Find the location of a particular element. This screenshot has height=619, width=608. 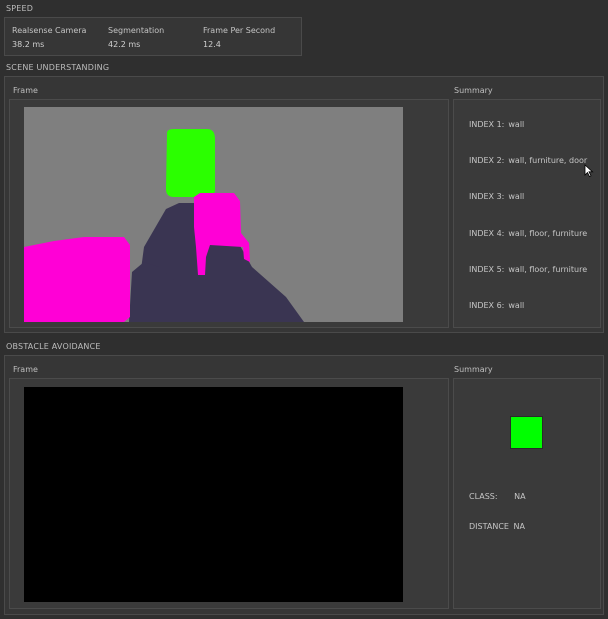

distance-value: NA is located at coordinates (519, 526).